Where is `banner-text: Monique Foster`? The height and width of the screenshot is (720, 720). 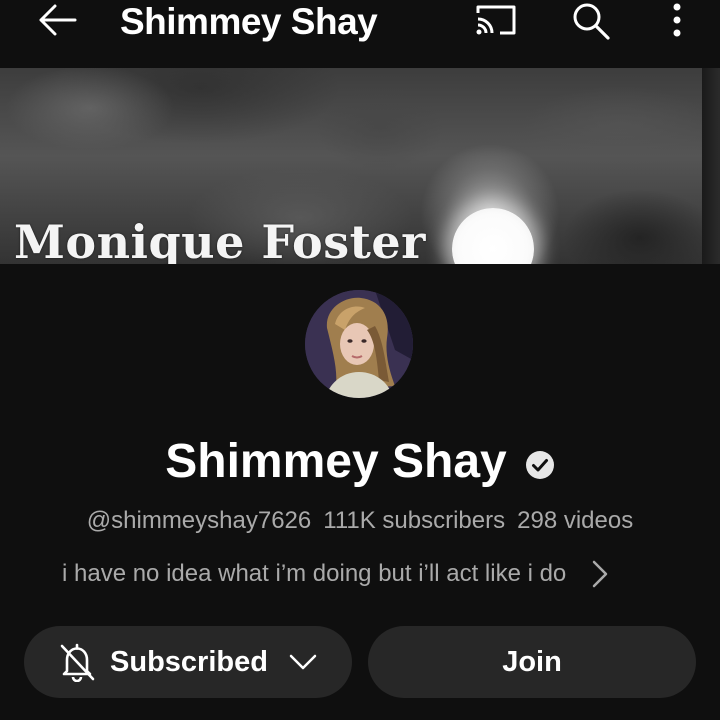
banner-text: Monique Foster is located at coordinates (220, 239).